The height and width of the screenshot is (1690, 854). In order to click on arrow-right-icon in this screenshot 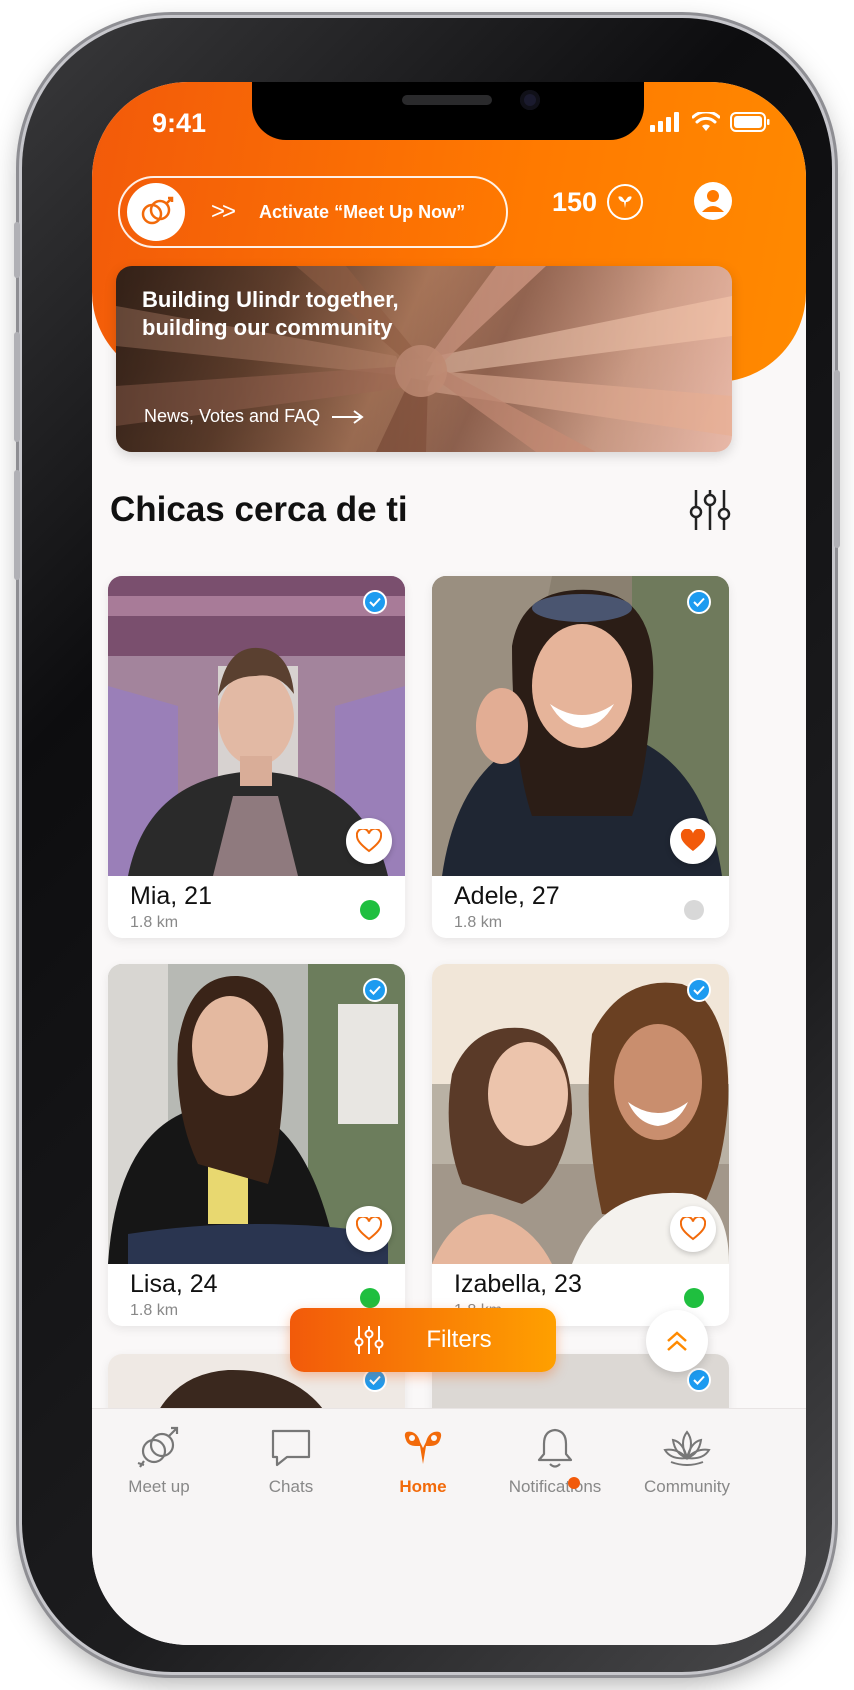, I will do `click(348, 416)`.